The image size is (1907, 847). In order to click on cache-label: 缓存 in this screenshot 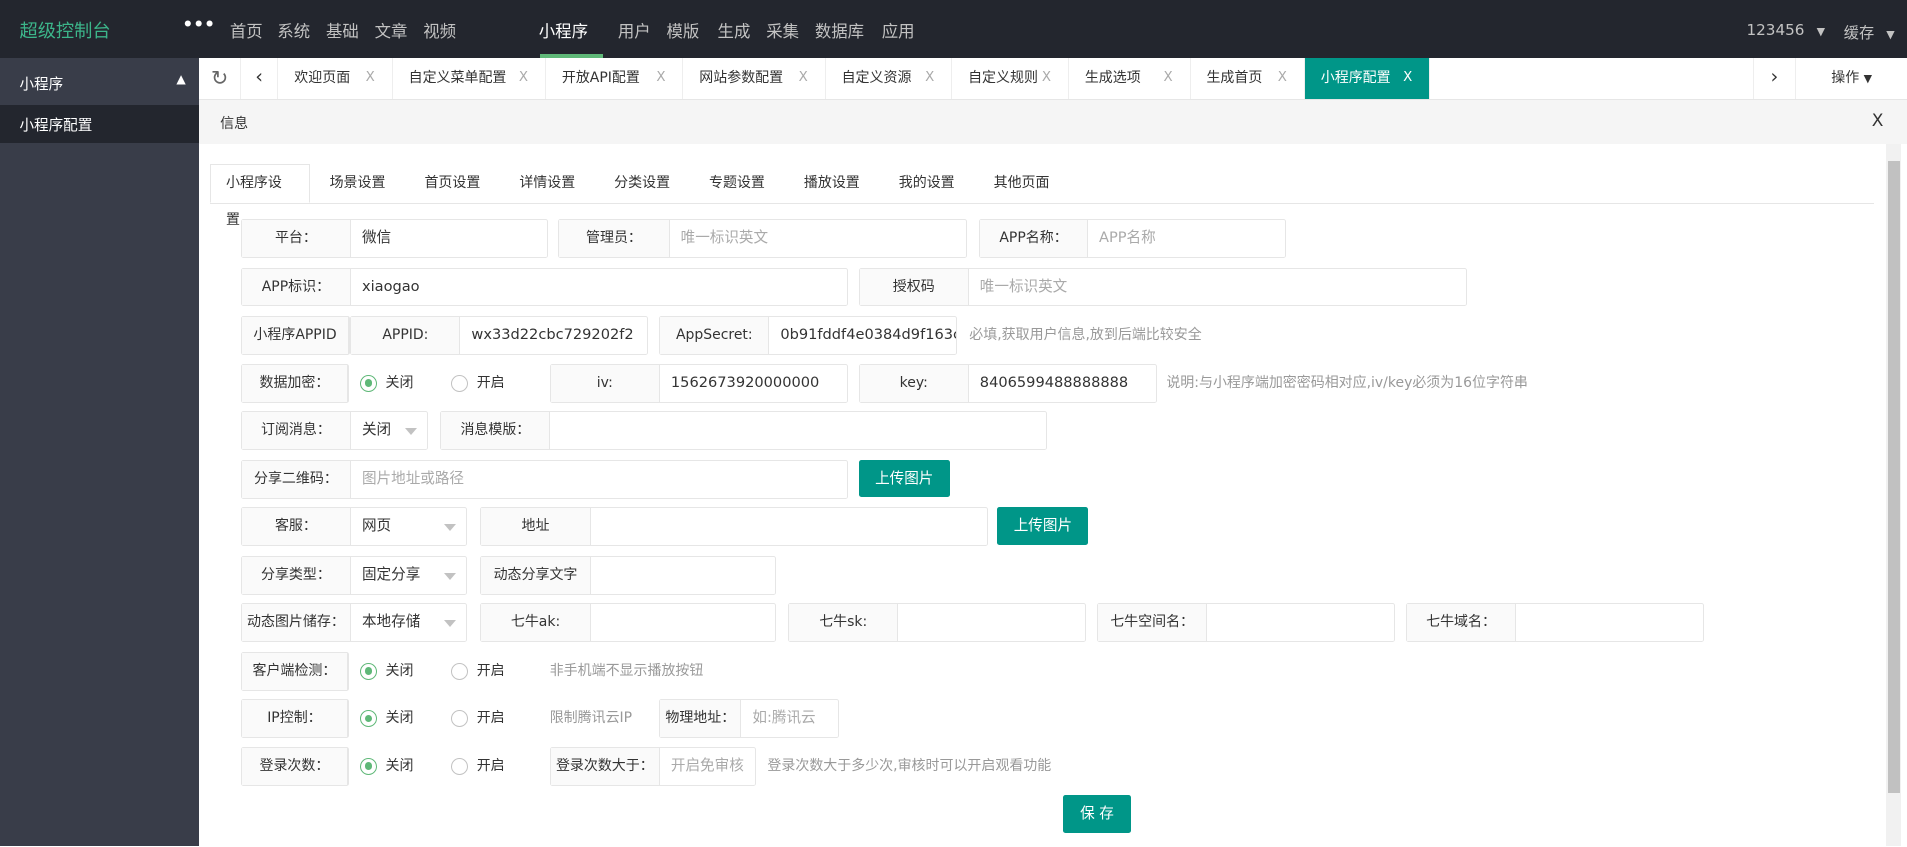, I will do `click(1859, 32)`.